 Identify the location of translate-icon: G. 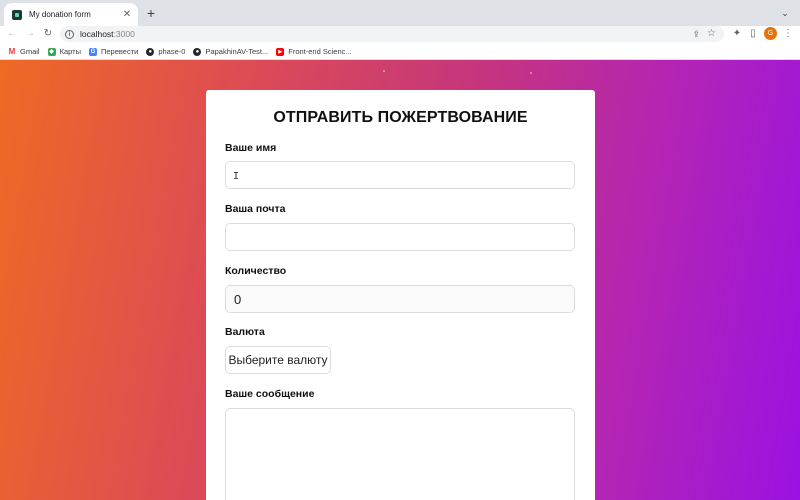
(92, 51).